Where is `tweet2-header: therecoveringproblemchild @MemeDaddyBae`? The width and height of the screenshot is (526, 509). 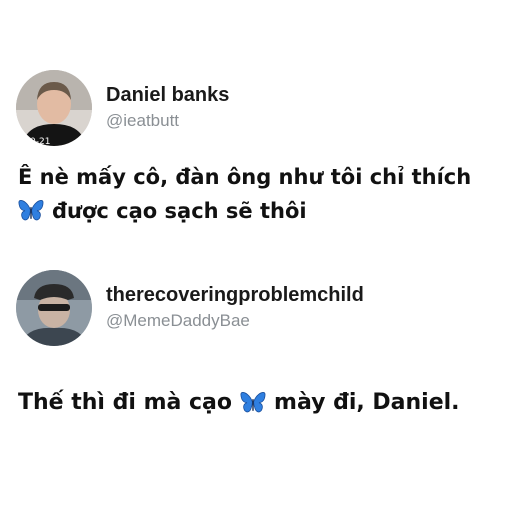 tweet2-header: therecoveringproblemchild @MemeDaddyBae is located at coordinates (190, 308).